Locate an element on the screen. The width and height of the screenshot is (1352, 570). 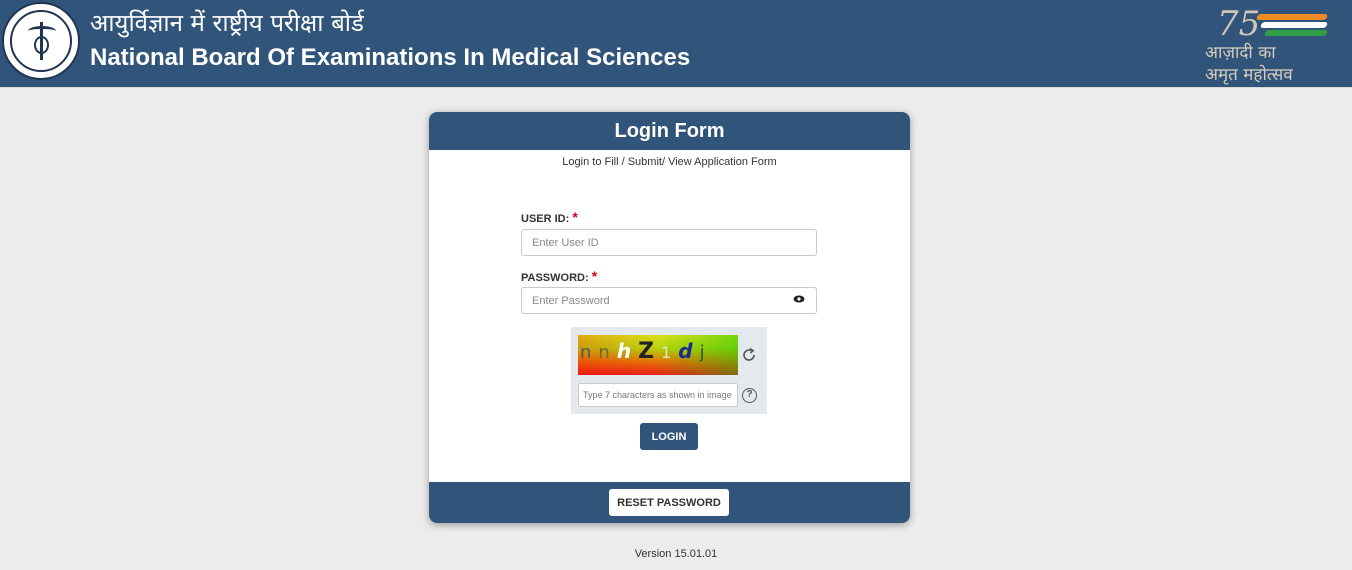
password-label: PASSWORD: * is located at coordinates (559, 276).